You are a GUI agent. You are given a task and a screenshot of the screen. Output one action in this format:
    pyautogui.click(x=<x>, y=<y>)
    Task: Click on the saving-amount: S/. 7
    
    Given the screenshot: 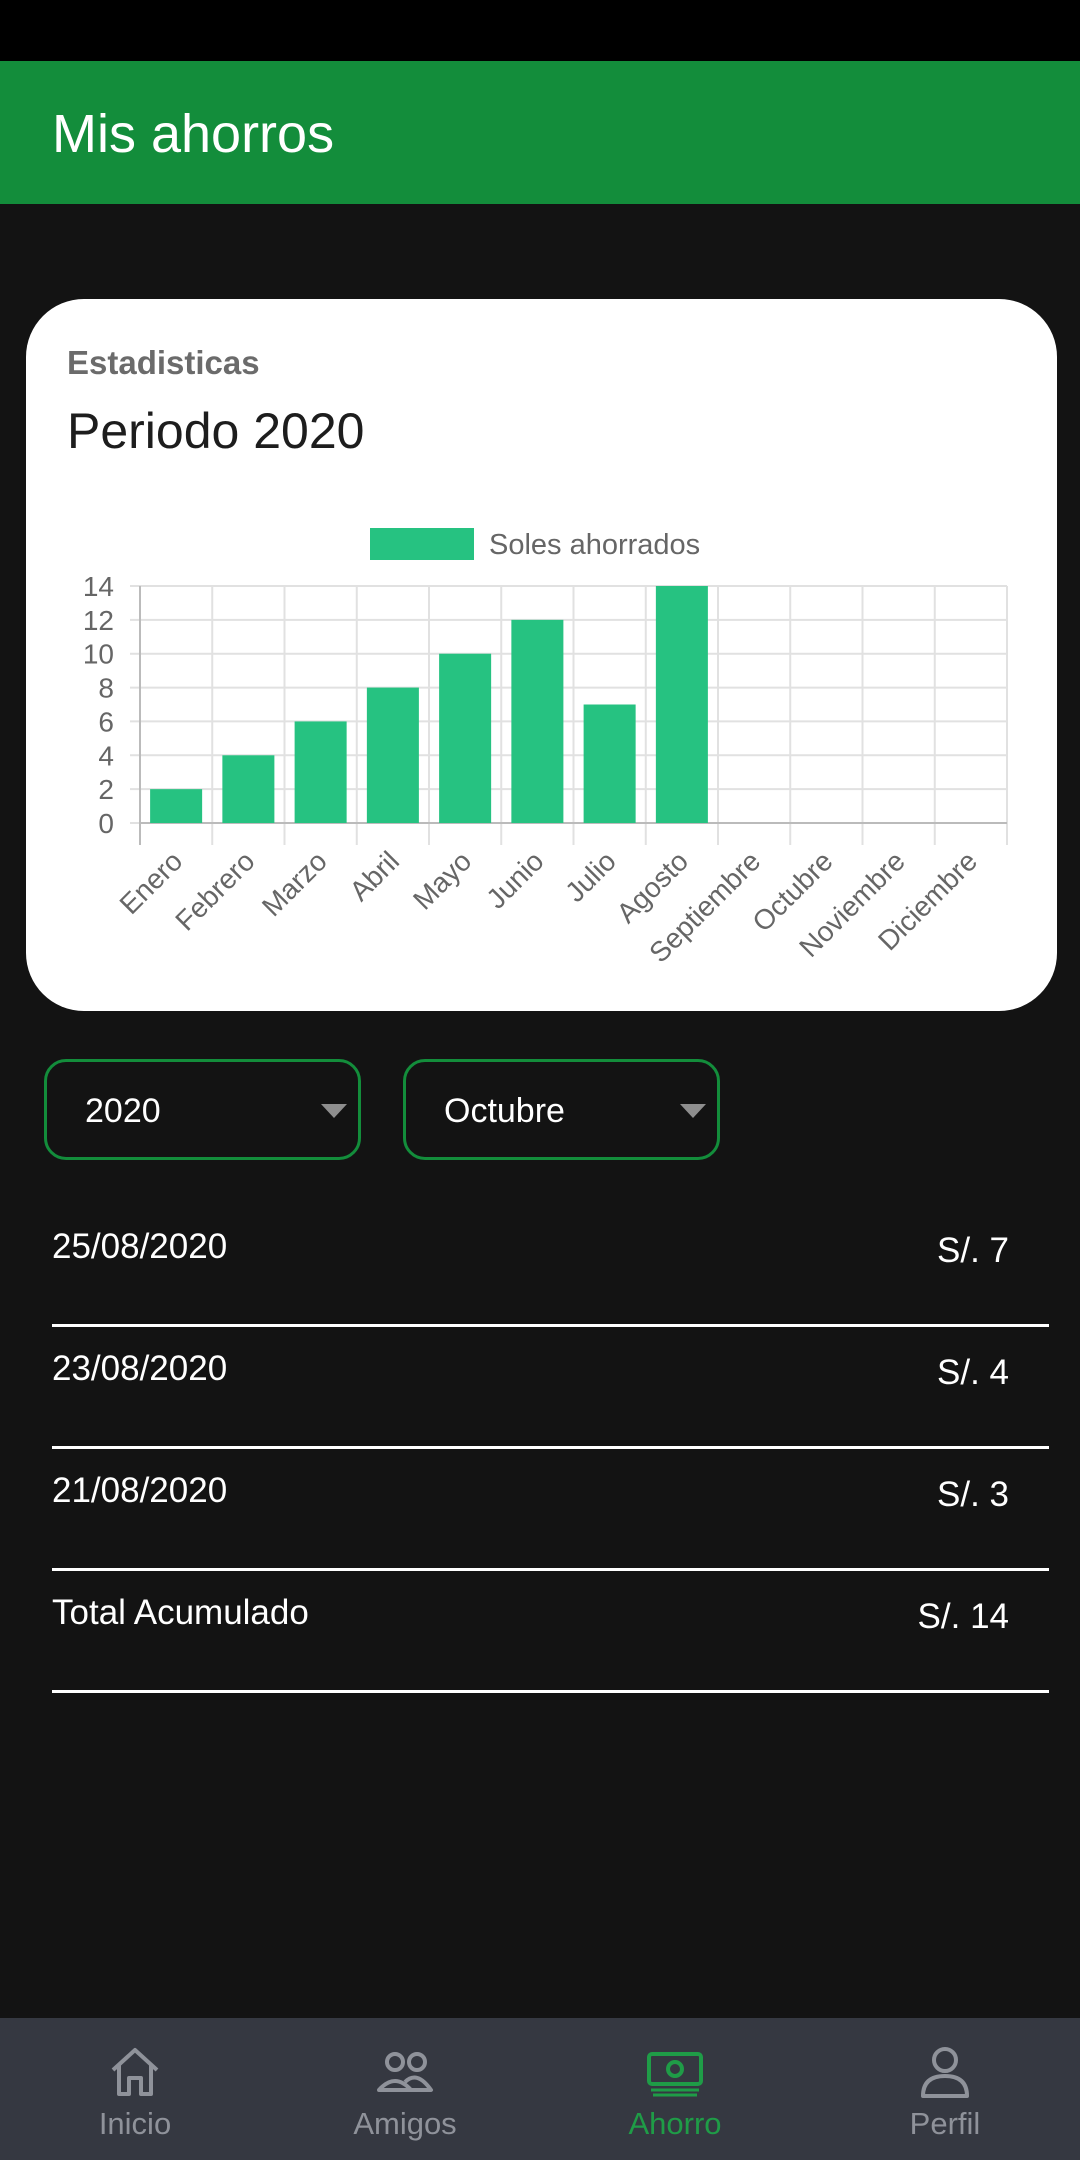 What is the action you would take?
    pyautogui.click(x=973, y=1250)
    